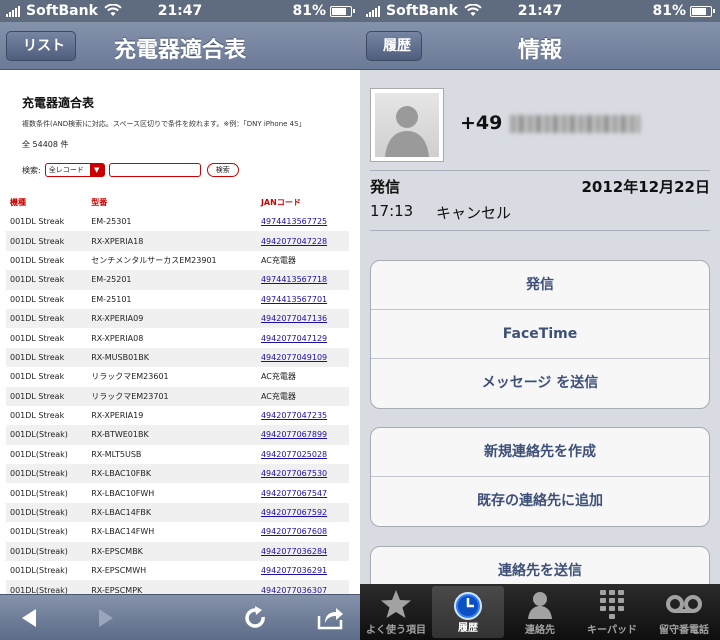  What do you see at coordinates (302, 587) in the screenshot?
I see `cell-jan-code: 4942077036307` at bounding box center [302, 587].